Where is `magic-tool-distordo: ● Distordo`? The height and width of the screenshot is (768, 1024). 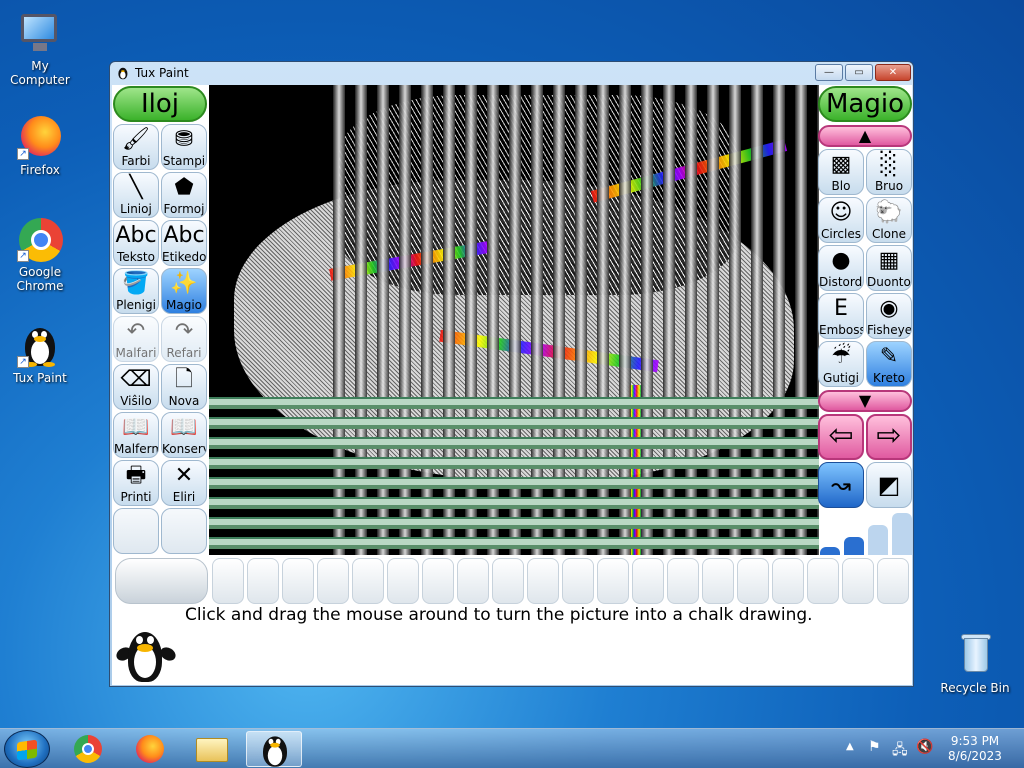 magic-tool-distordo: ● Distordo is located at coordinates (841, 268).